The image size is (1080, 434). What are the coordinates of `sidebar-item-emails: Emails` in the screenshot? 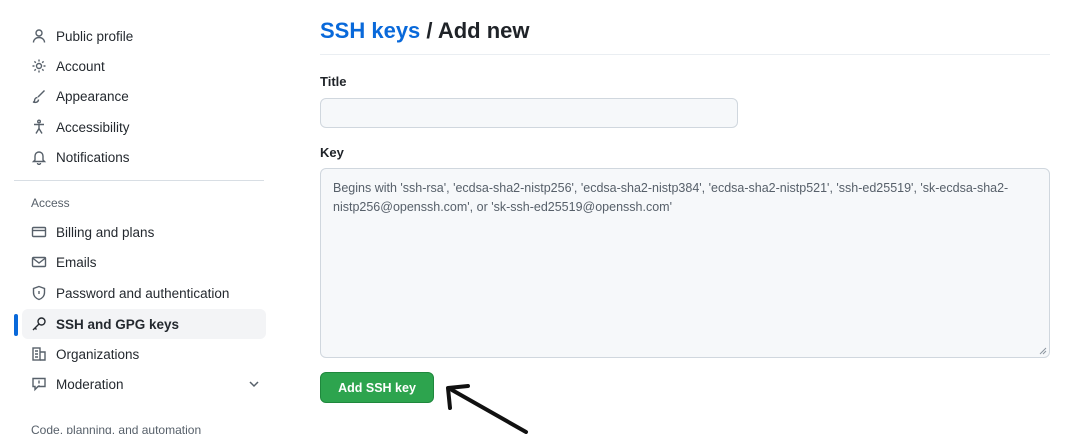 It's located at (144, 262).